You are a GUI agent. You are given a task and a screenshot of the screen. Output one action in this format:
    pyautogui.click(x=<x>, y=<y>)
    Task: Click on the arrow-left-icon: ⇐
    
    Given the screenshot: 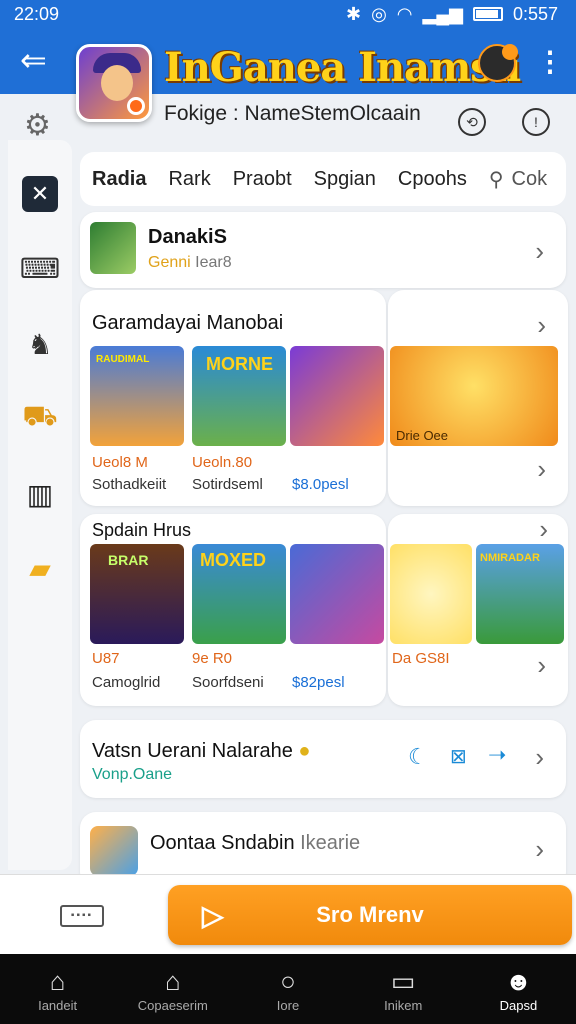 What is the action you would take?
    pyautogui.click(x=33, y=60)
    